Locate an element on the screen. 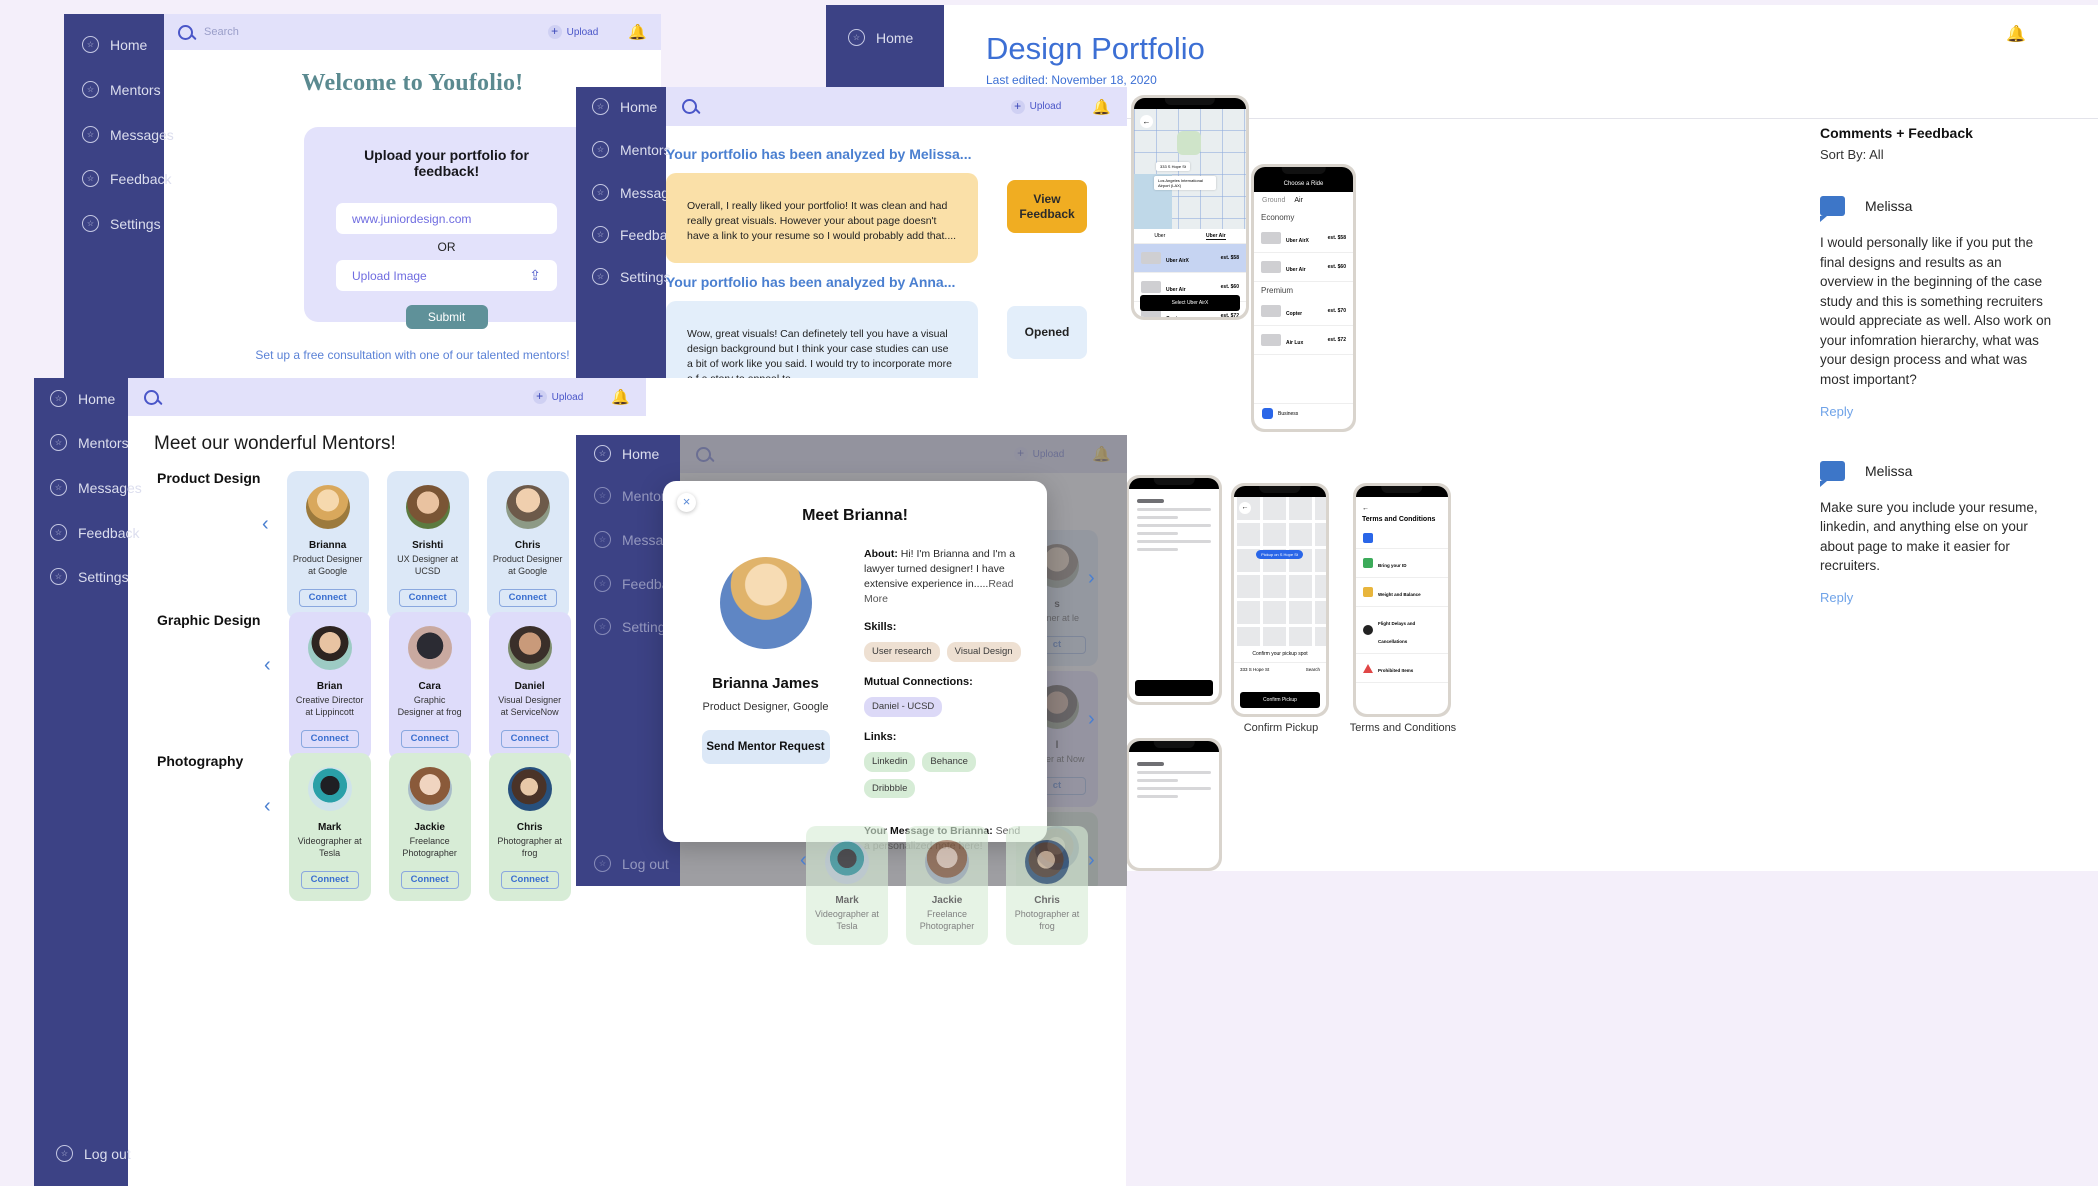 This screenshot has width=2098, height=1186. link-chip-dribbble: Dribbble is located at coordinates (890, 788).